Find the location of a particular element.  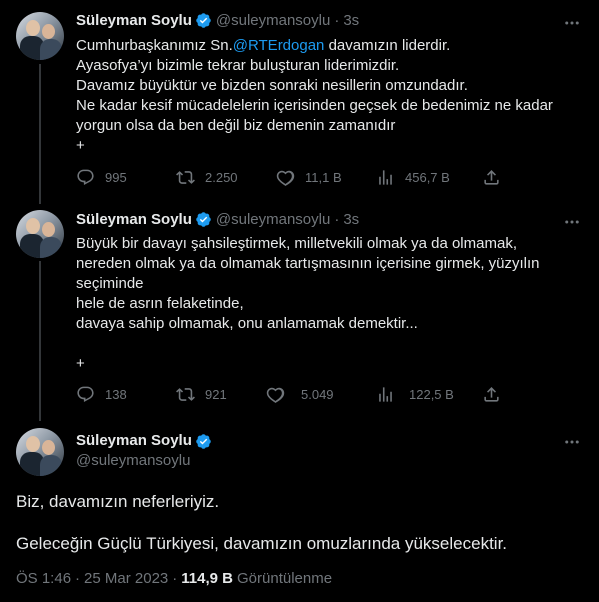

views-button: 456,7 B is located at coordinates (431, 177).